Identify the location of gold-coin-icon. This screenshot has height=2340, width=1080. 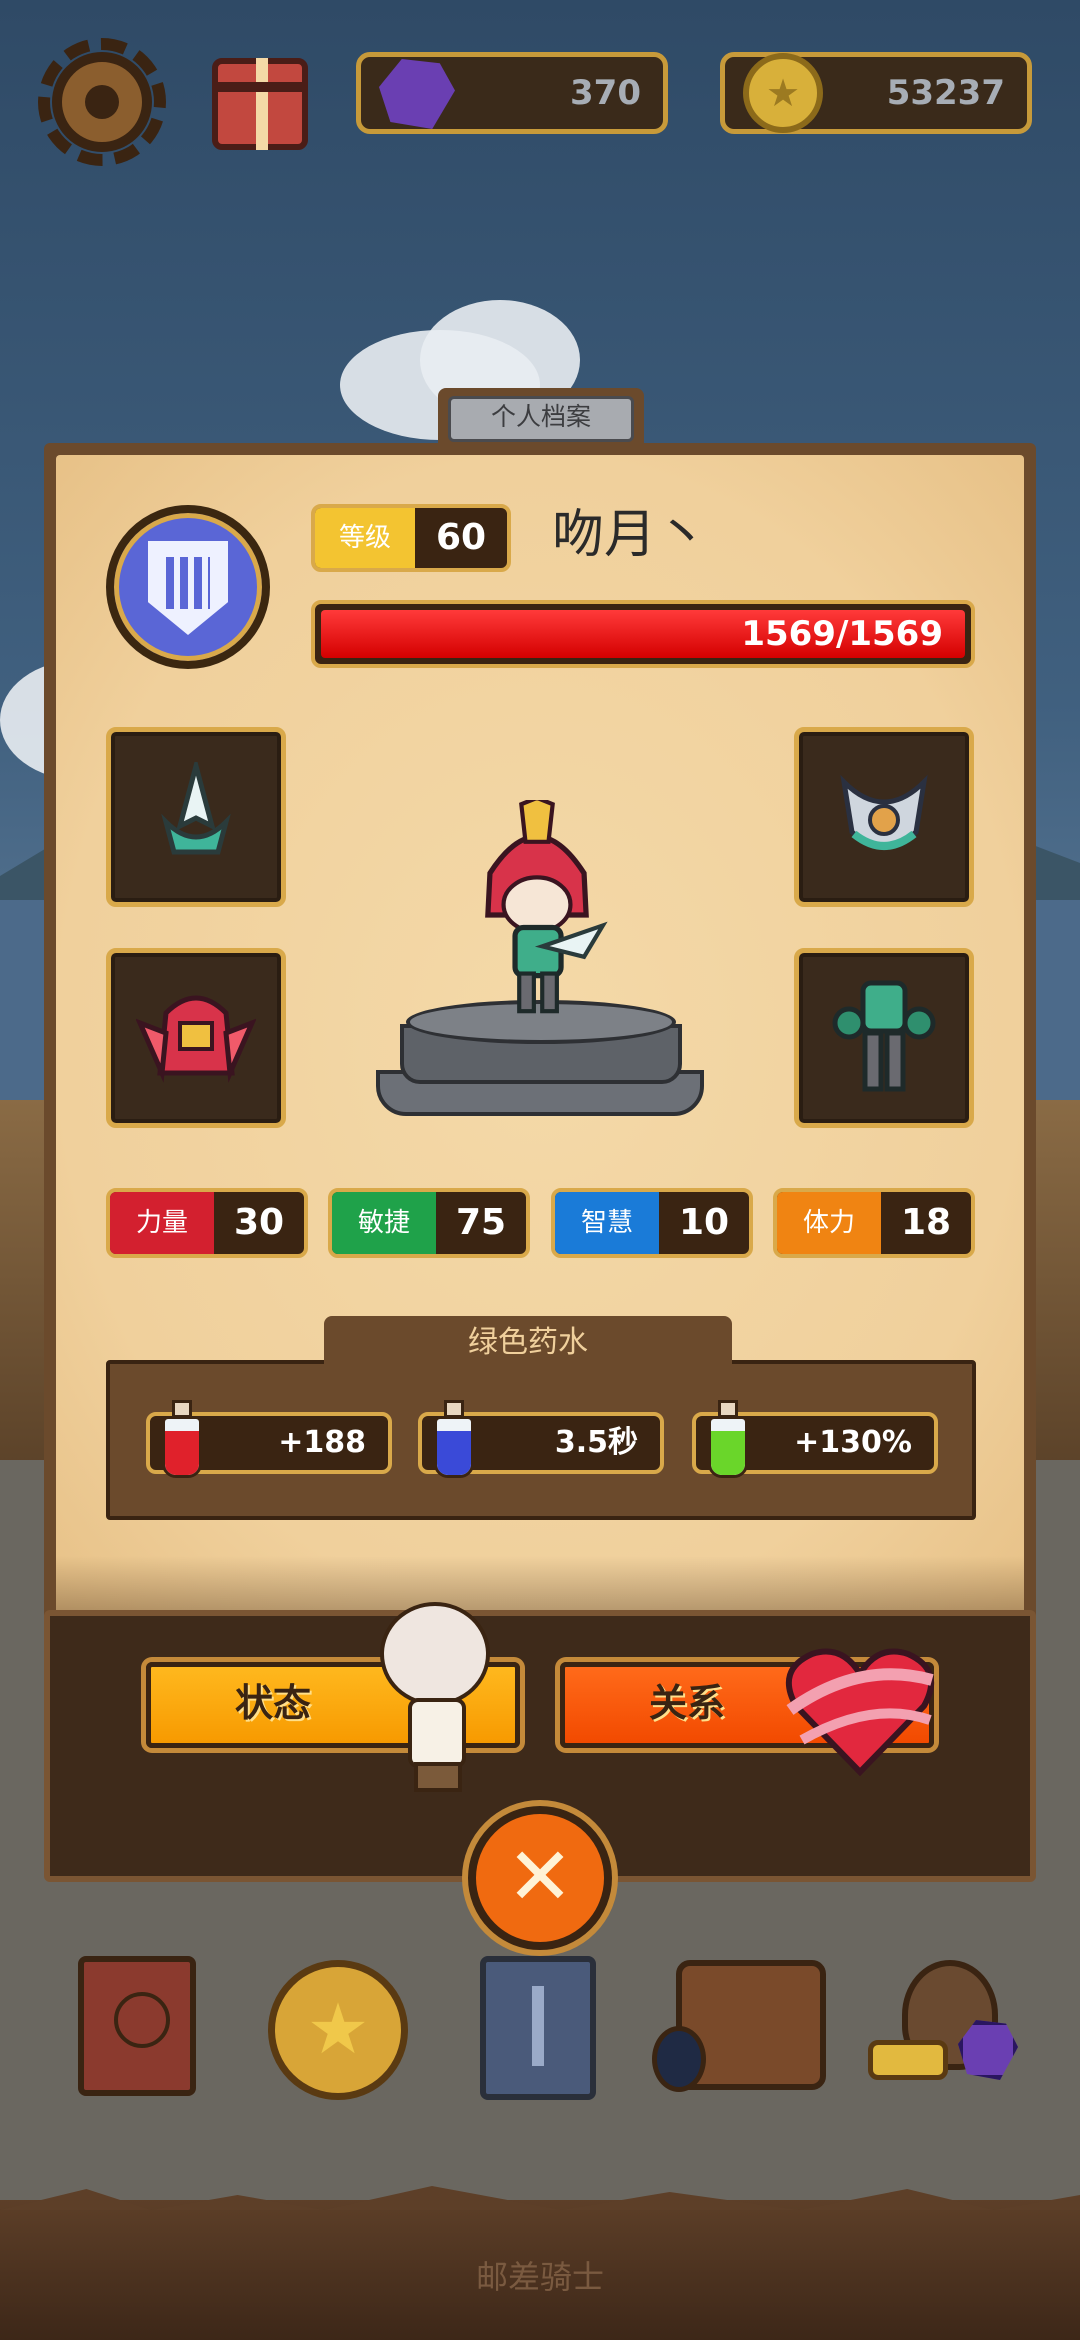
(783, 93).